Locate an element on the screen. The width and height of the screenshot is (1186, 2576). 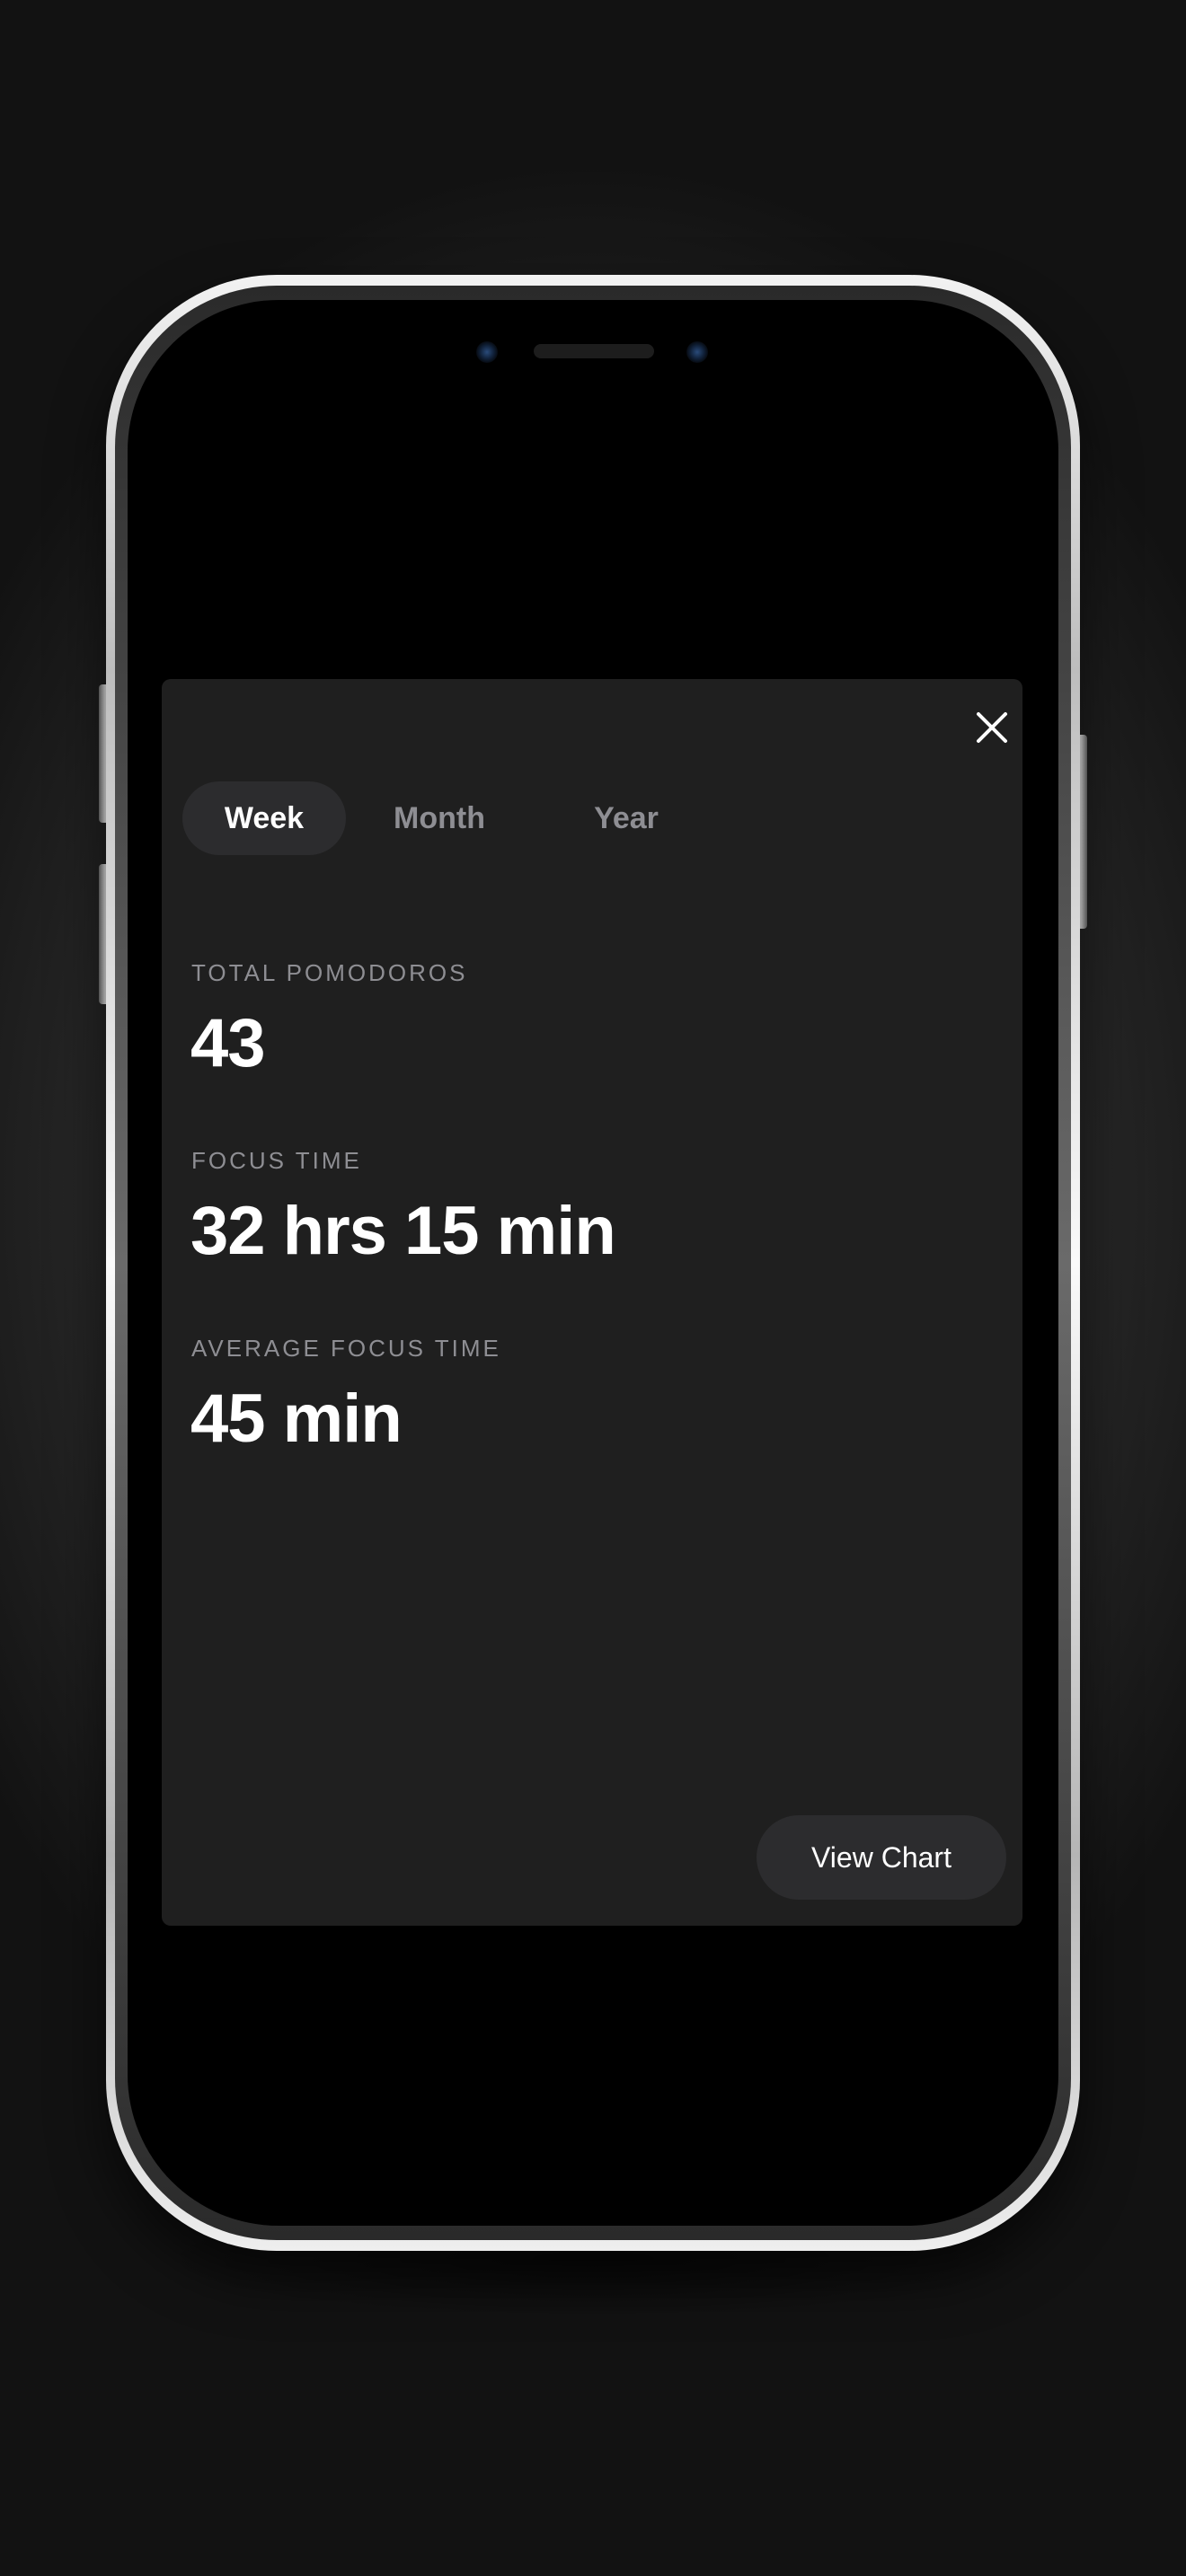
total-pomodoros-label: TOTAL POMODOROS is located at coordinates (329, 972).